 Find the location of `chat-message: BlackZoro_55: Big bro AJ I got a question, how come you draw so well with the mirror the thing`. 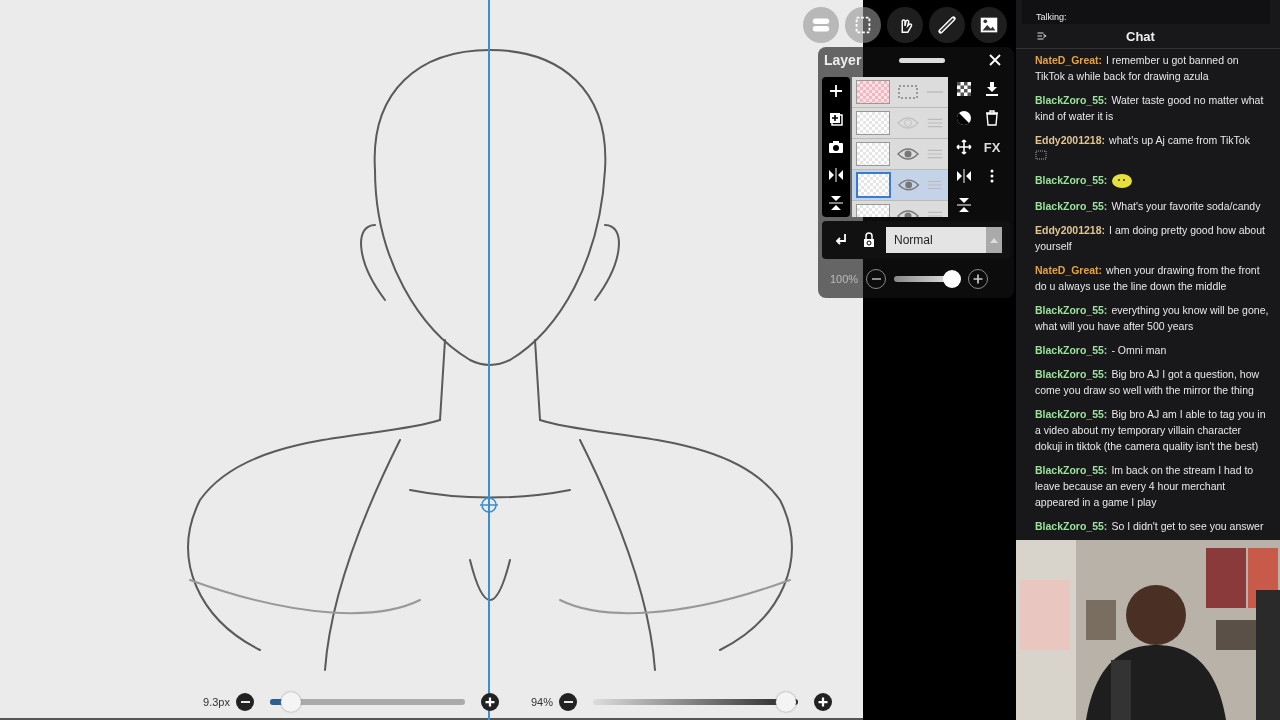

chat-message: BlackZoro_55: Big bro AJ I got a question, how come you draw so well with the mirror the thing is located at coordinates (1148, 383).